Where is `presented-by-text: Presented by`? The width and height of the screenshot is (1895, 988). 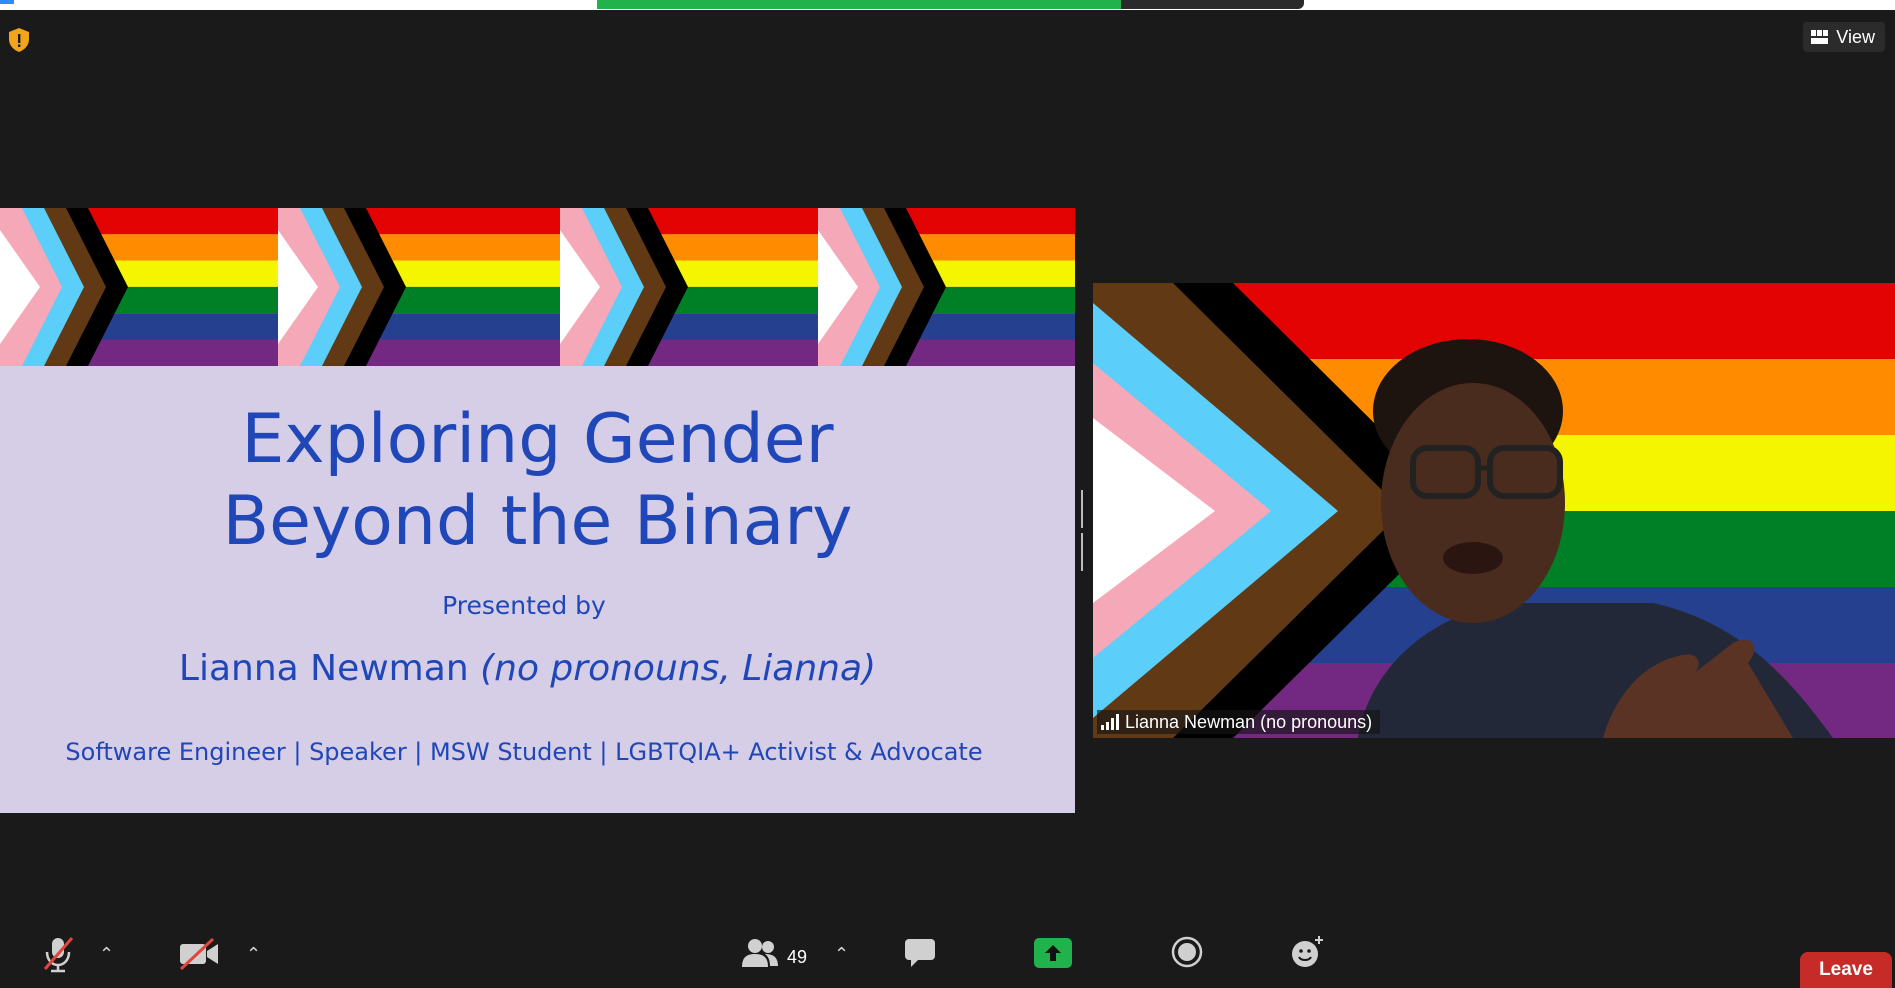 presented-by-text: Presented by is located at coordinates (524, 605).